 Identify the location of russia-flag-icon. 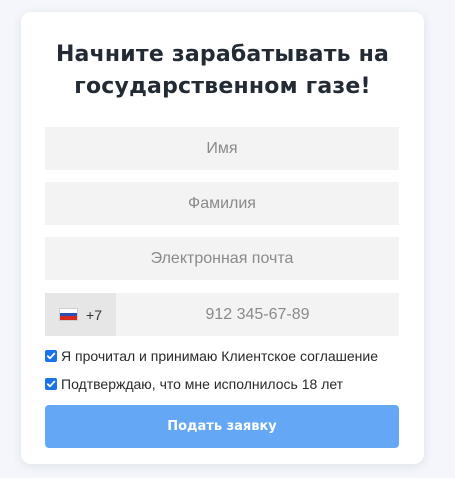
(69, 314).